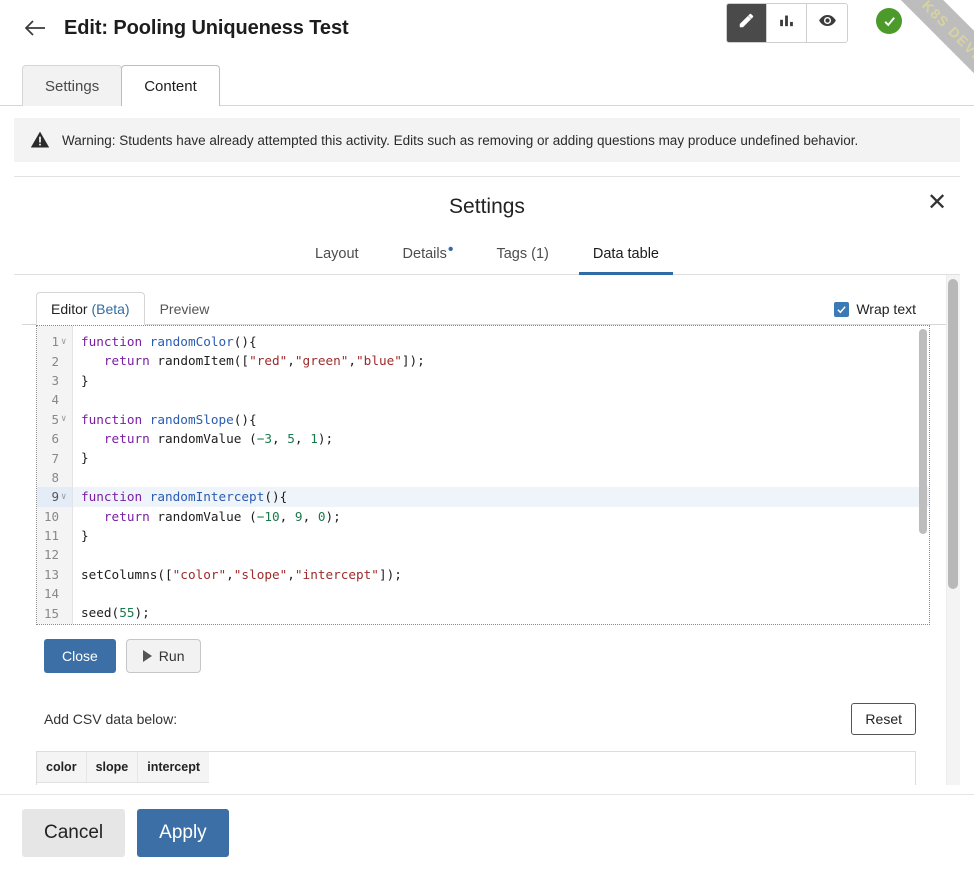 Image resolution: width=974 pixels, height=881 pixels. I want to click on statistics-button, so click(787, 23).